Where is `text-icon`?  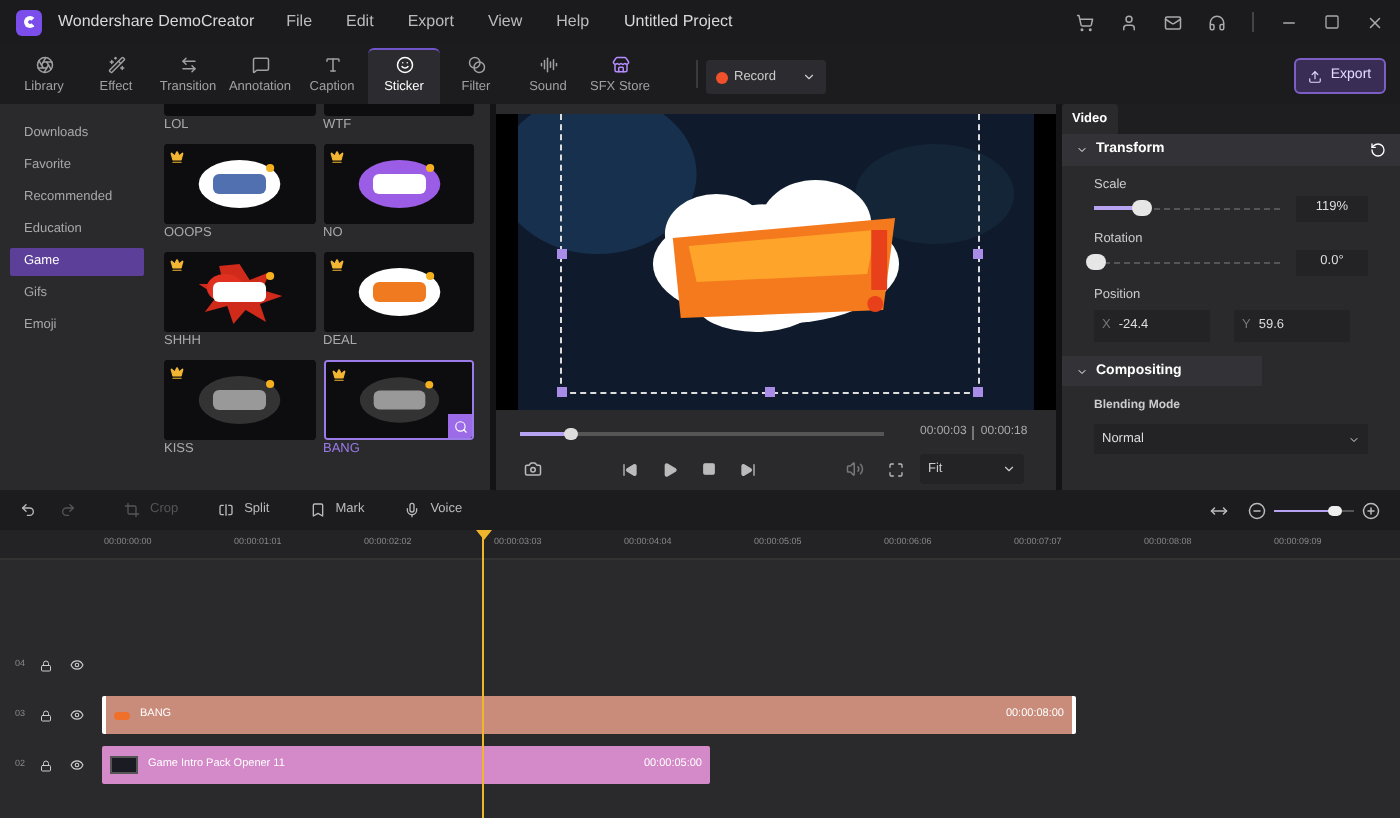
text-icon is located at coordinates (332, 64).